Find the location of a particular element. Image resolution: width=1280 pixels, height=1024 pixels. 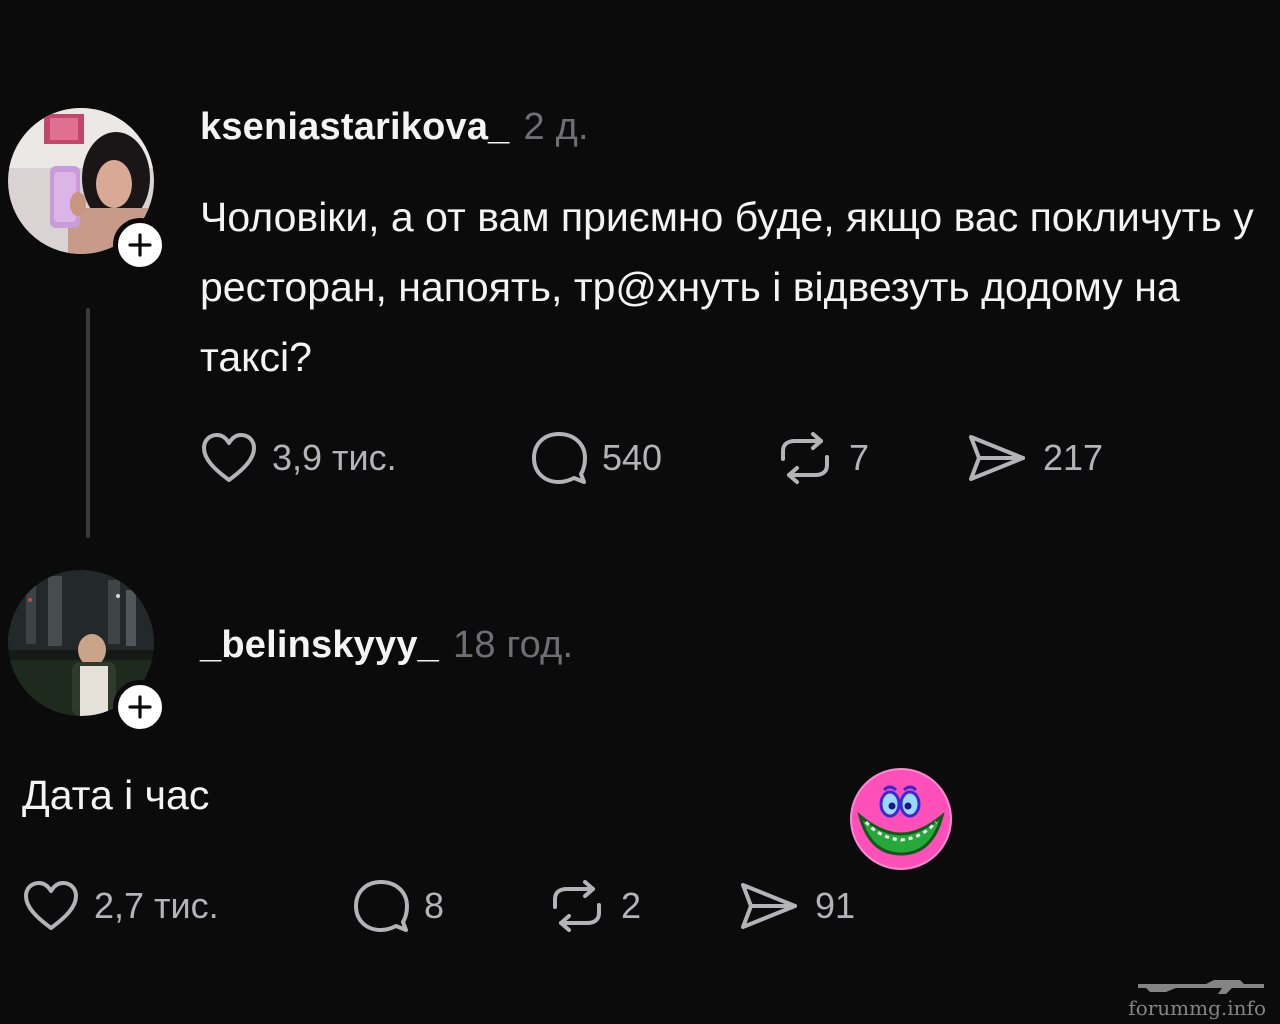

post-action-bar: 3,9 тис. 540 7 217 is located at coordinates (651, 458).